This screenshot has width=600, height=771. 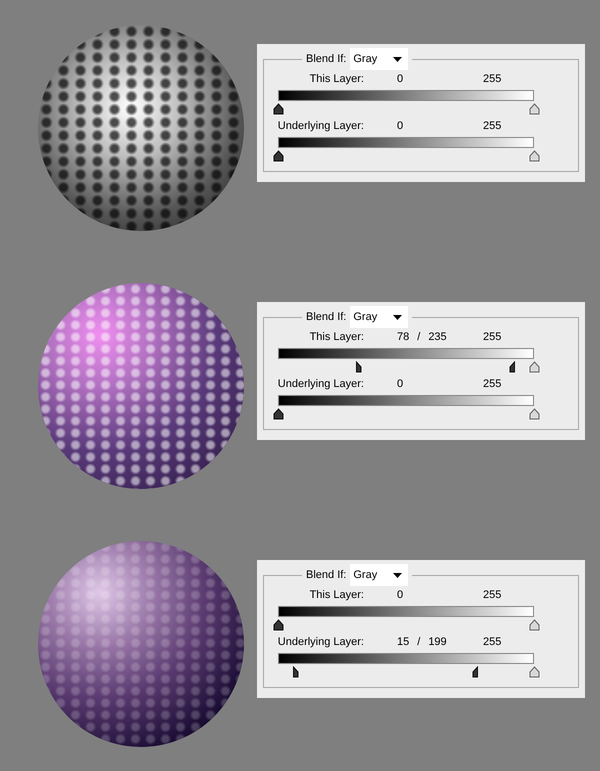 What do you see at coordinates (437, 642) in the screenshot?
I see `slider-reading: 199` at bounding box center [437, 642].